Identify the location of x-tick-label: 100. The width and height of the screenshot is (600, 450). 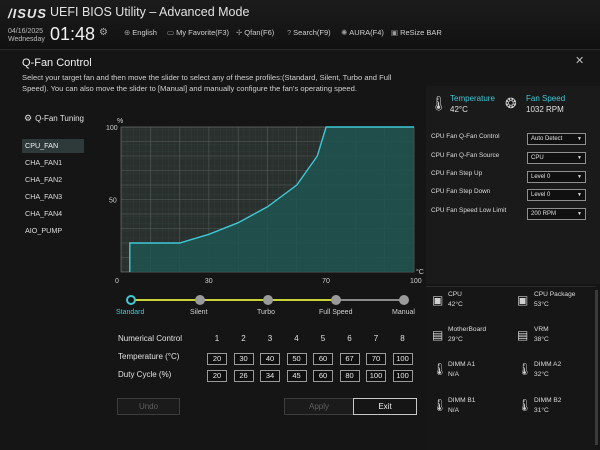
(416, 281).